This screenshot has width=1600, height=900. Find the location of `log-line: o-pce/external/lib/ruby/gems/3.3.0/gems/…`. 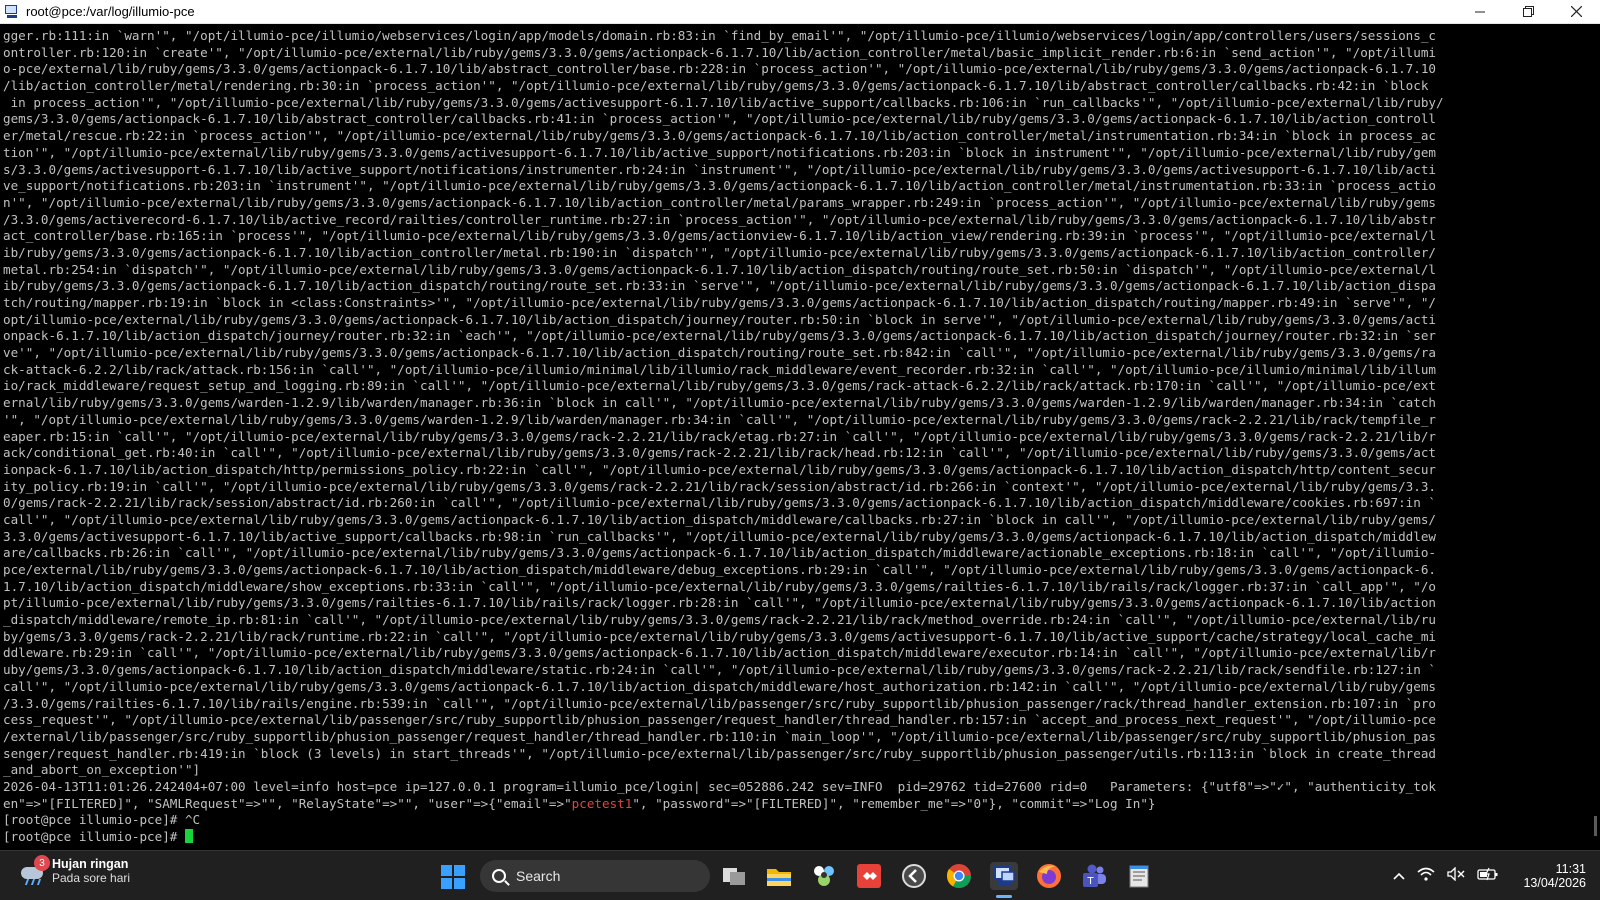

log-line: o-pce/external/lib/ruby/gems/3.3.0/gems/… is located at coordinates (720, 69).